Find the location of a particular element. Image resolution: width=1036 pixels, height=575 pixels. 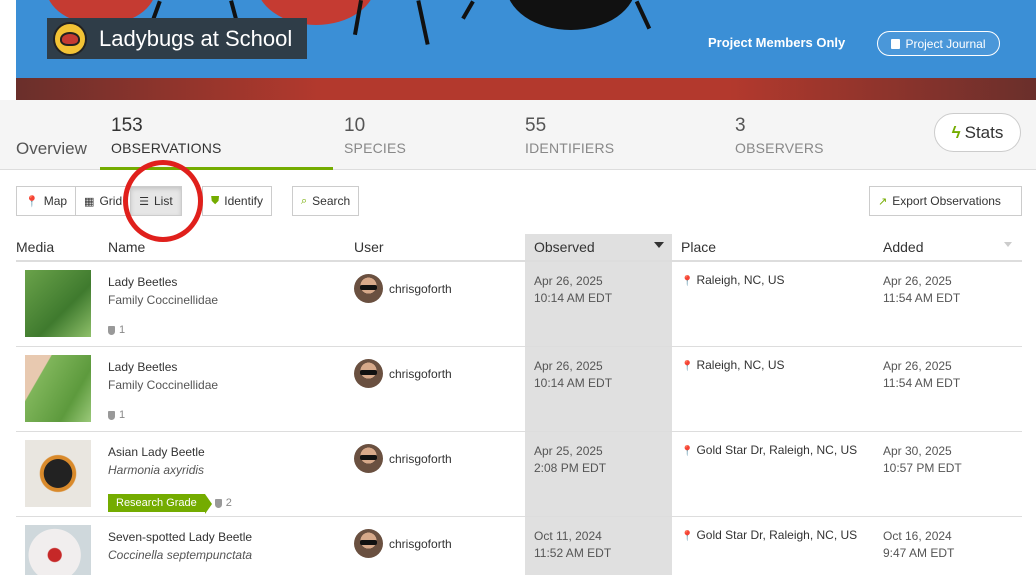

shield-icon: ⛊ is located at coordinates (215, 200).